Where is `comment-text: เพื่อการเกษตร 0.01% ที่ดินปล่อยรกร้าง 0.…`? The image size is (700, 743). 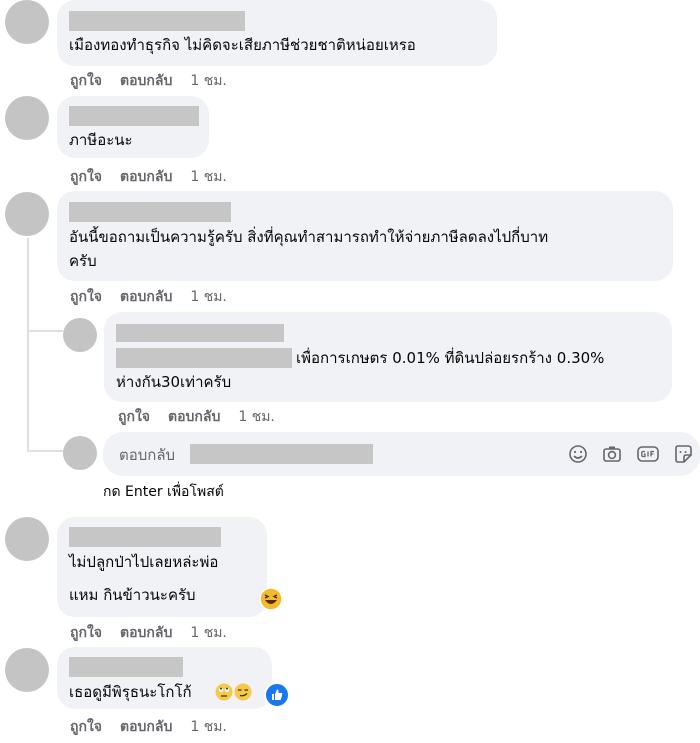
comment-text: เพื่อการเกษตร 0.01% ที่ดินปล่อยรกร้าง 0.… is located at coordinates (450, 358).